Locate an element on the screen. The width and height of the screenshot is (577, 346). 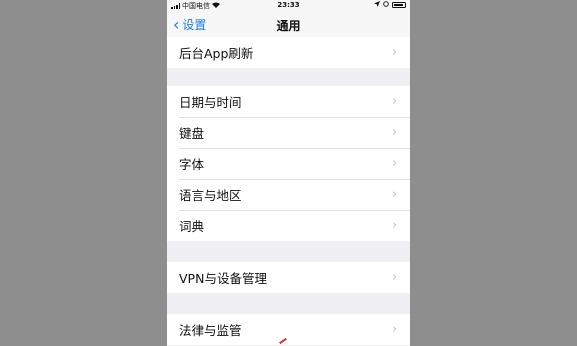
navigation-bar: ‹ 设置 通用 is located at coordinates (288, 24).